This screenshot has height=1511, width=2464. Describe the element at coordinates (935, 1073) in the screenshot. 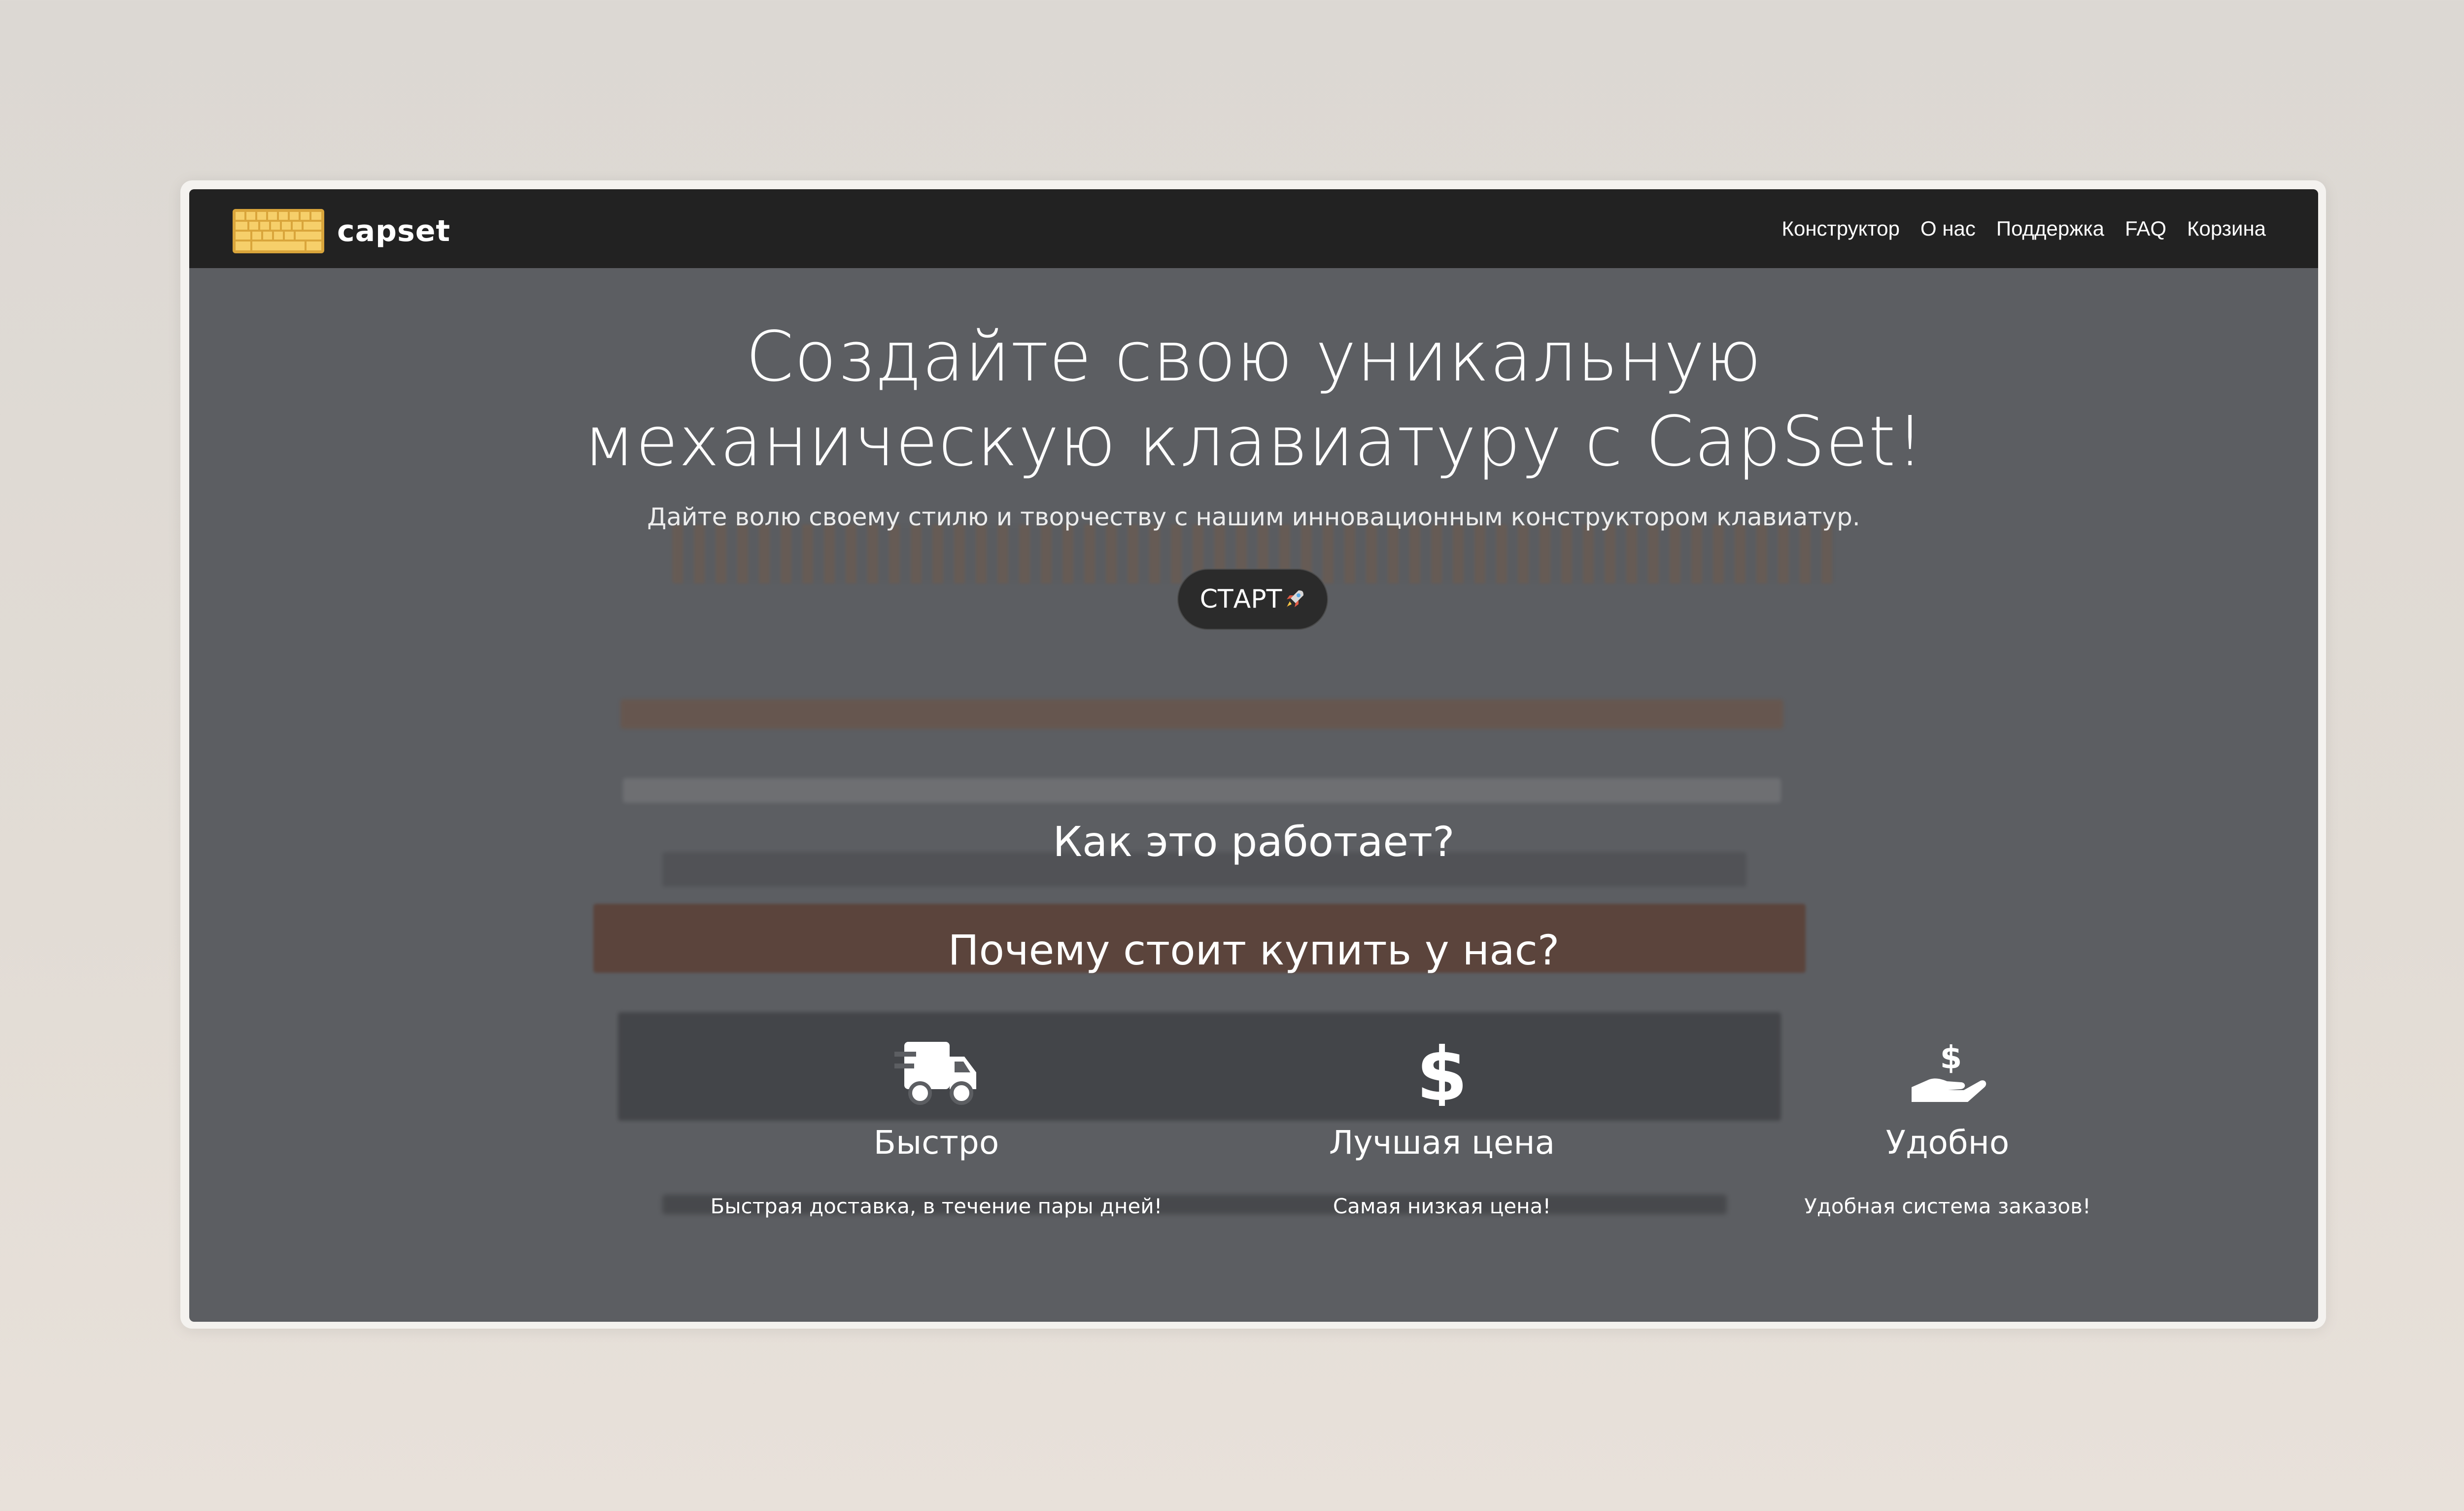

I see `truck-icon` at that location.